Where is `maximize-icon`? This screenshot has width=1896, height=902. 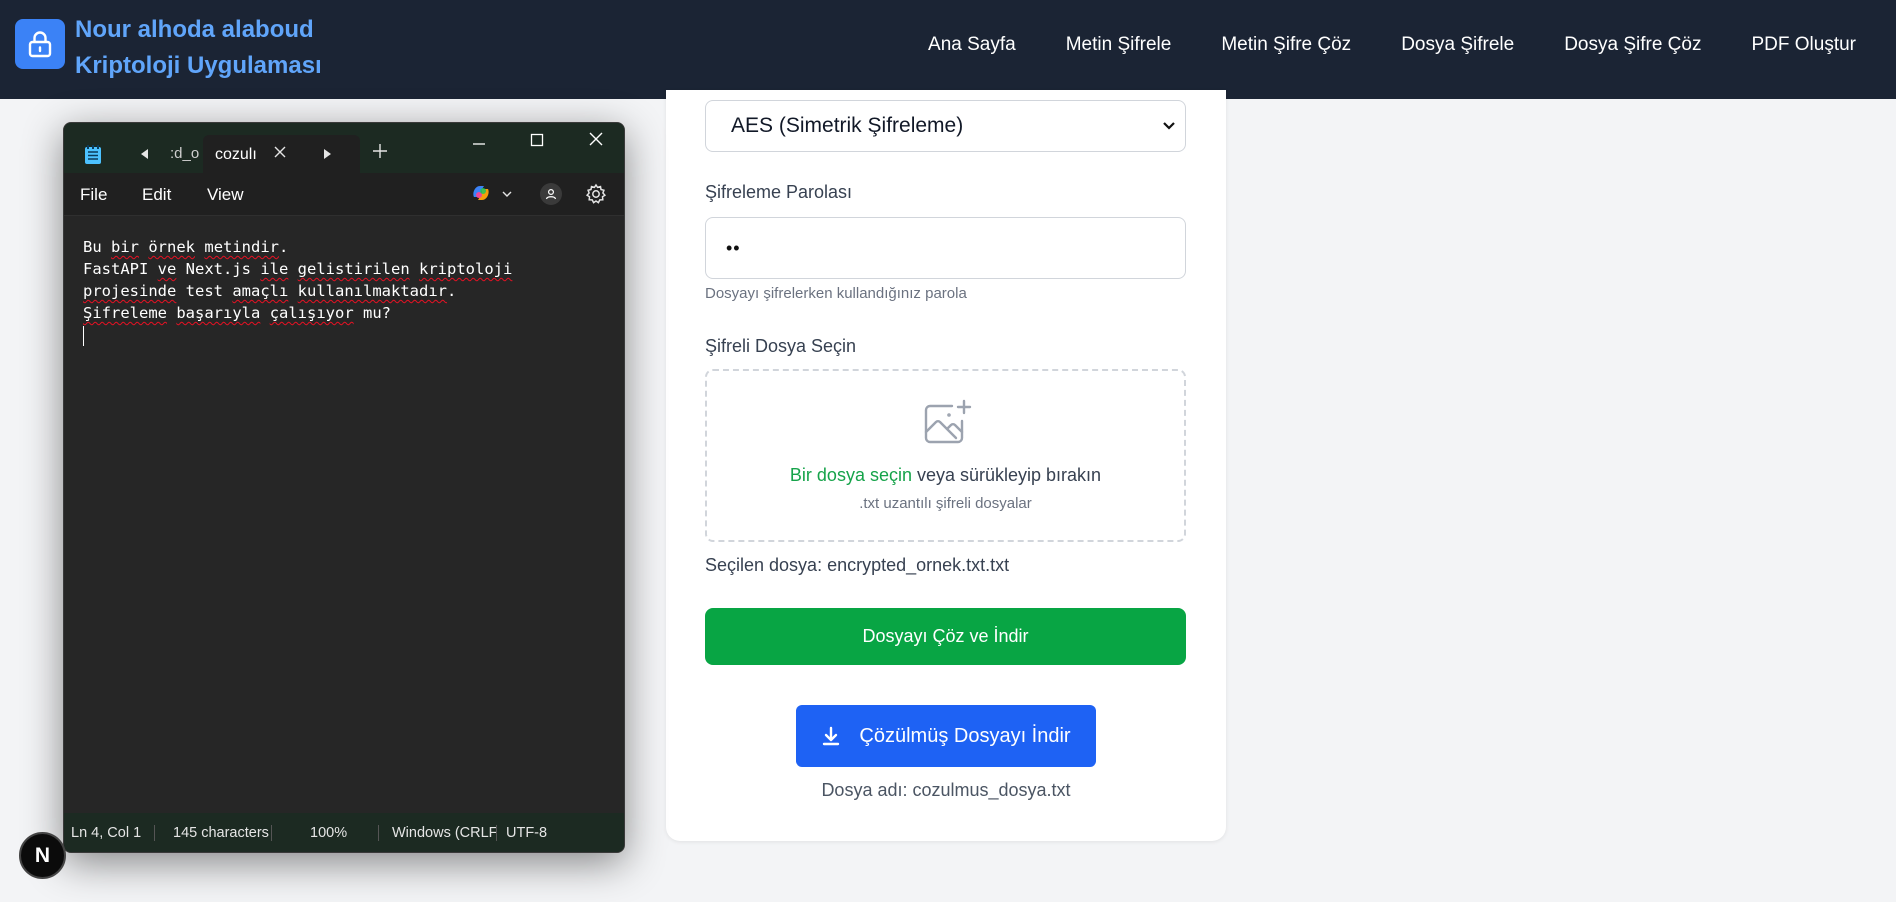 maximize-icon is located at coordinates (537, 140).